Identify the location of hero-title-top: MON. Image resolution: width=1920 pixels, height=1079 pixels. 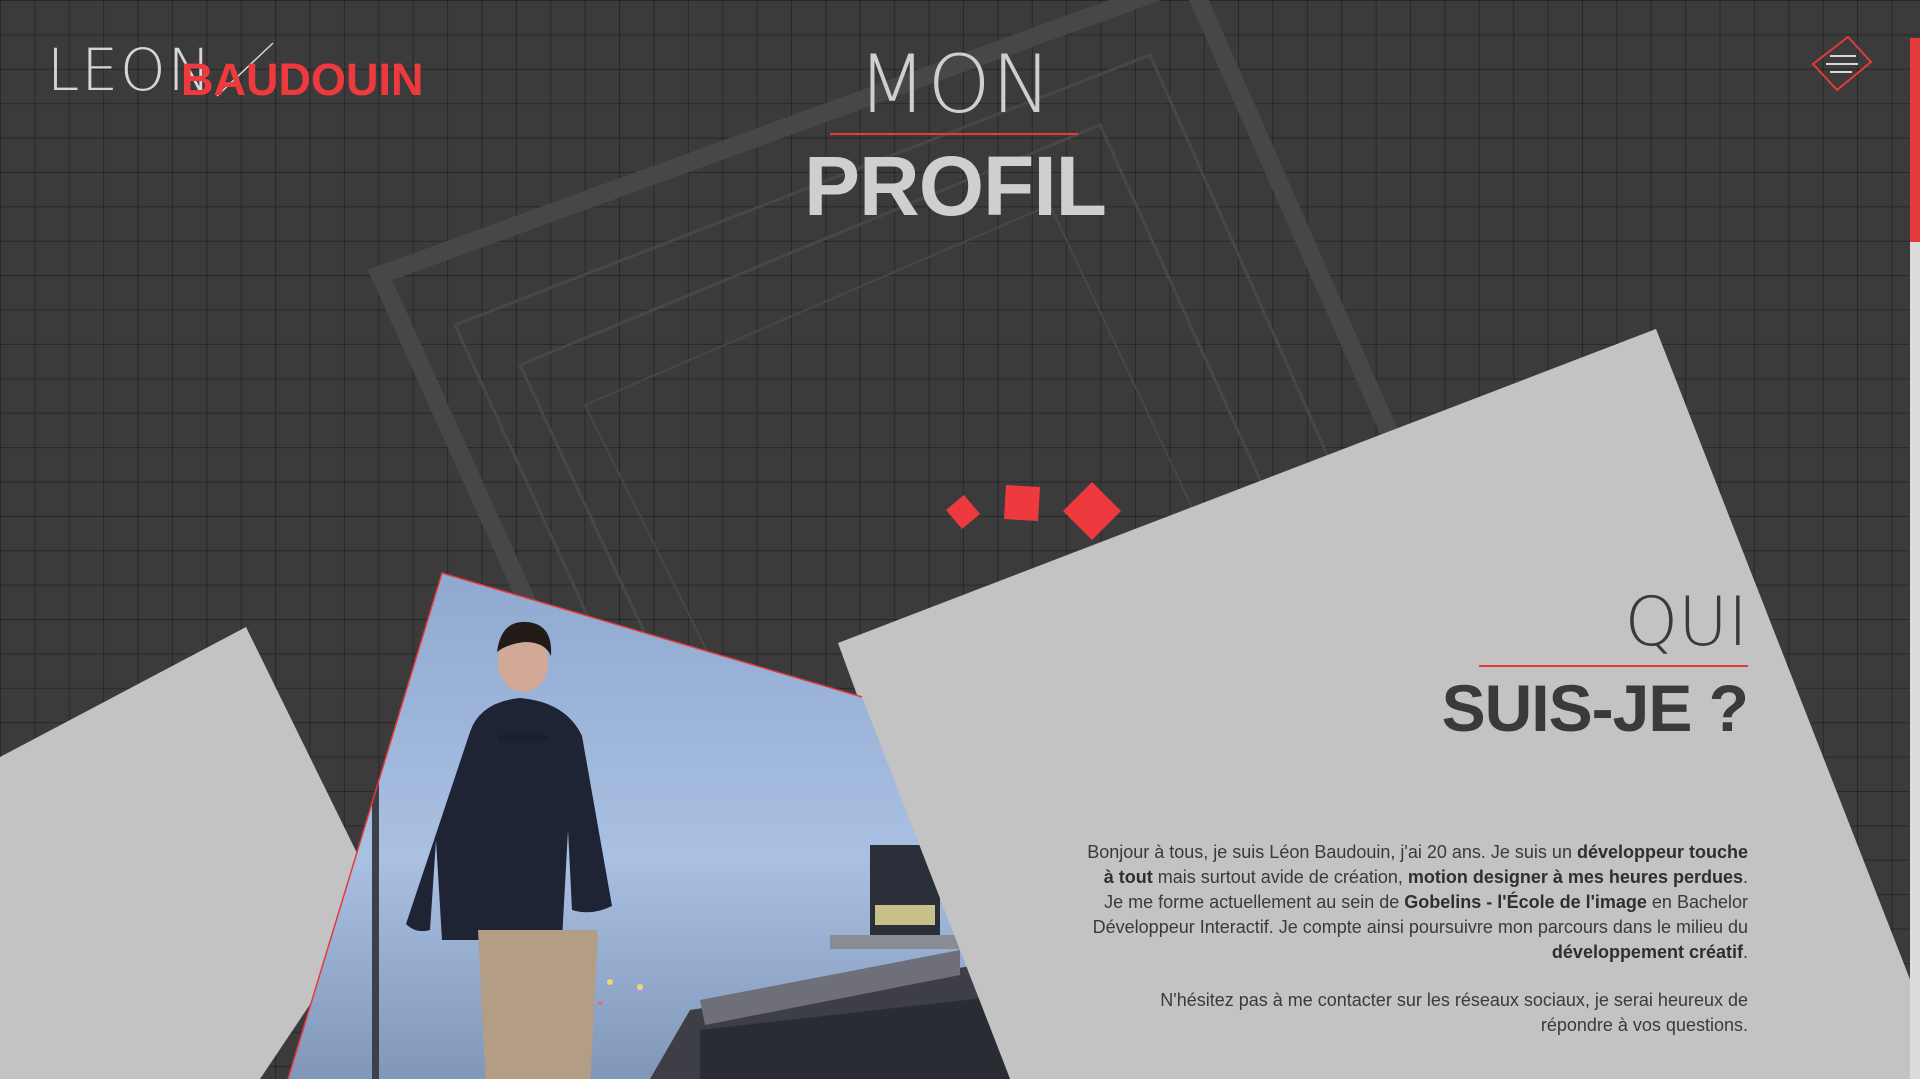
(955, 84).